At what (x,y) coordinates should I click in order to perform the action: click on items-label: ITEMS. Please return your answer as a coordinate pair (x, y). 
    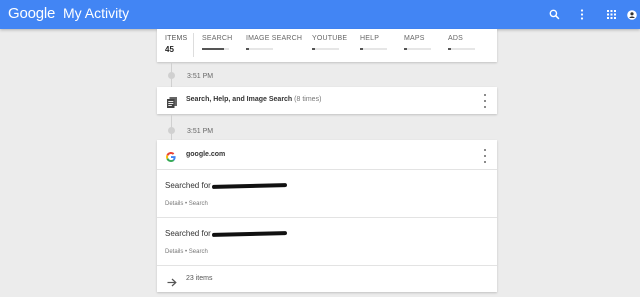
    Looking at the image, I should click on (176, 38).